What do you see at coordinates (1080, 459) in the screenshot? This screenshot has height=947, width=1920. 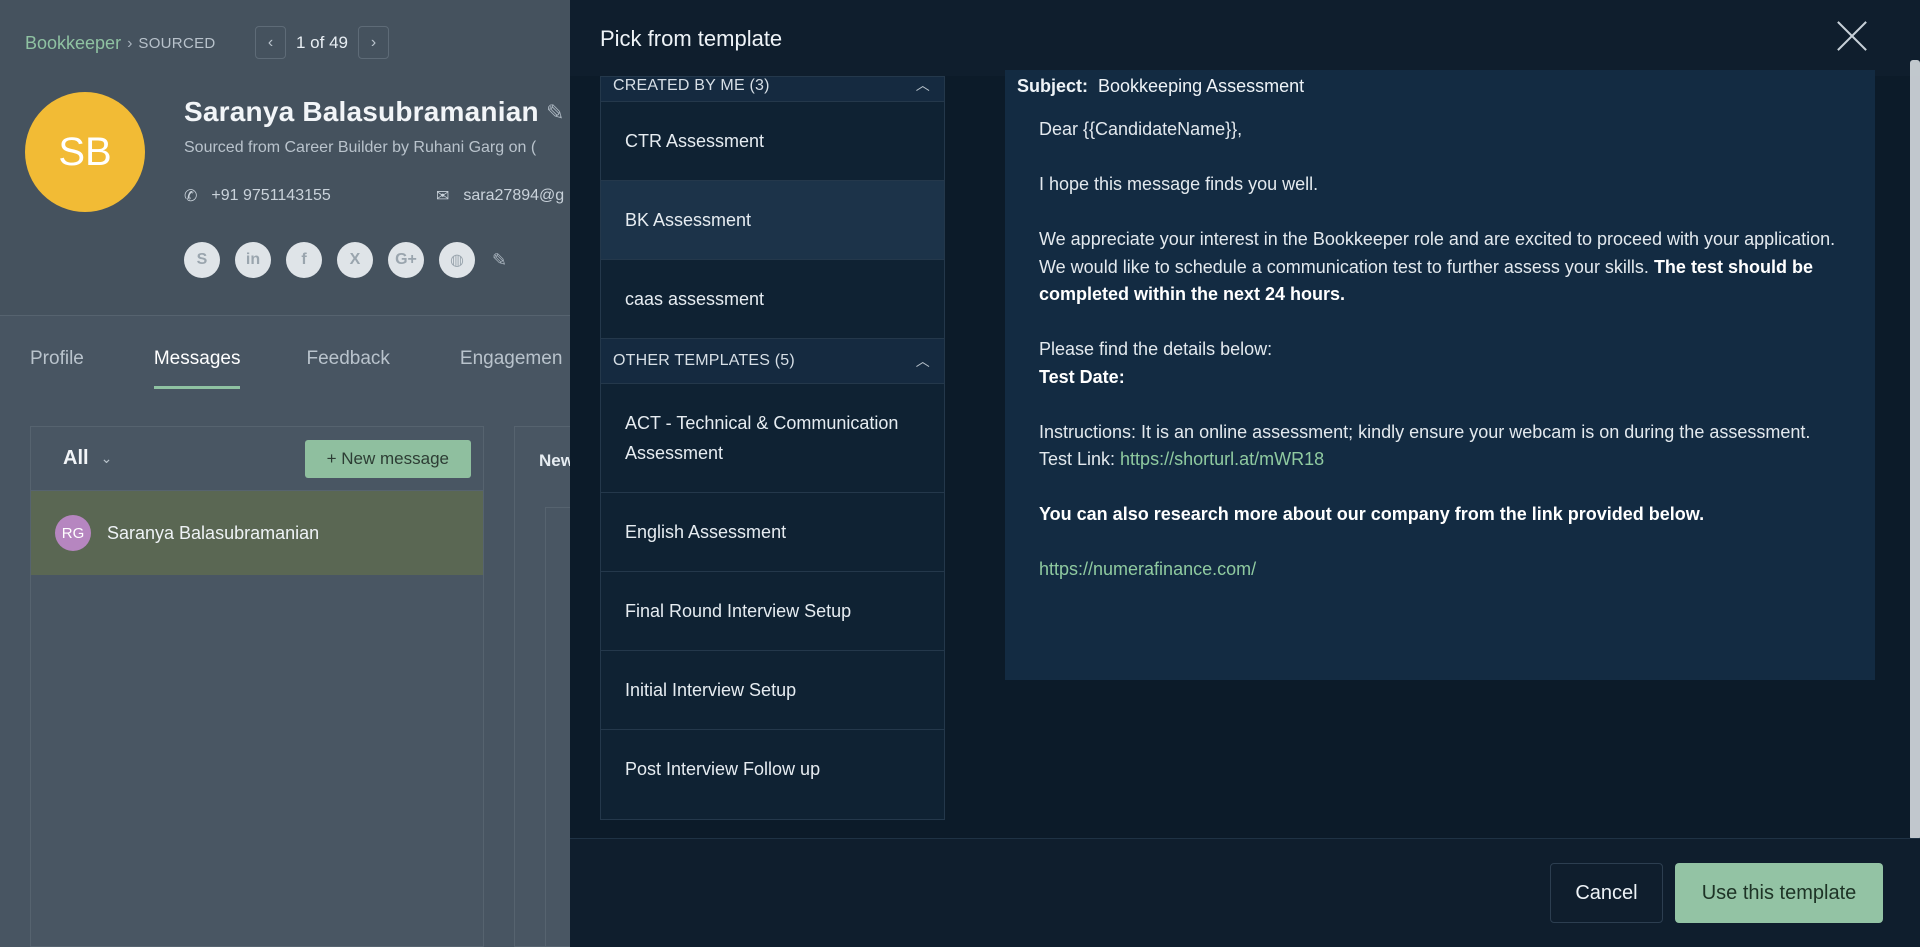 I see `test-link-label: Test Link:` at bounding box center [1080, 459].